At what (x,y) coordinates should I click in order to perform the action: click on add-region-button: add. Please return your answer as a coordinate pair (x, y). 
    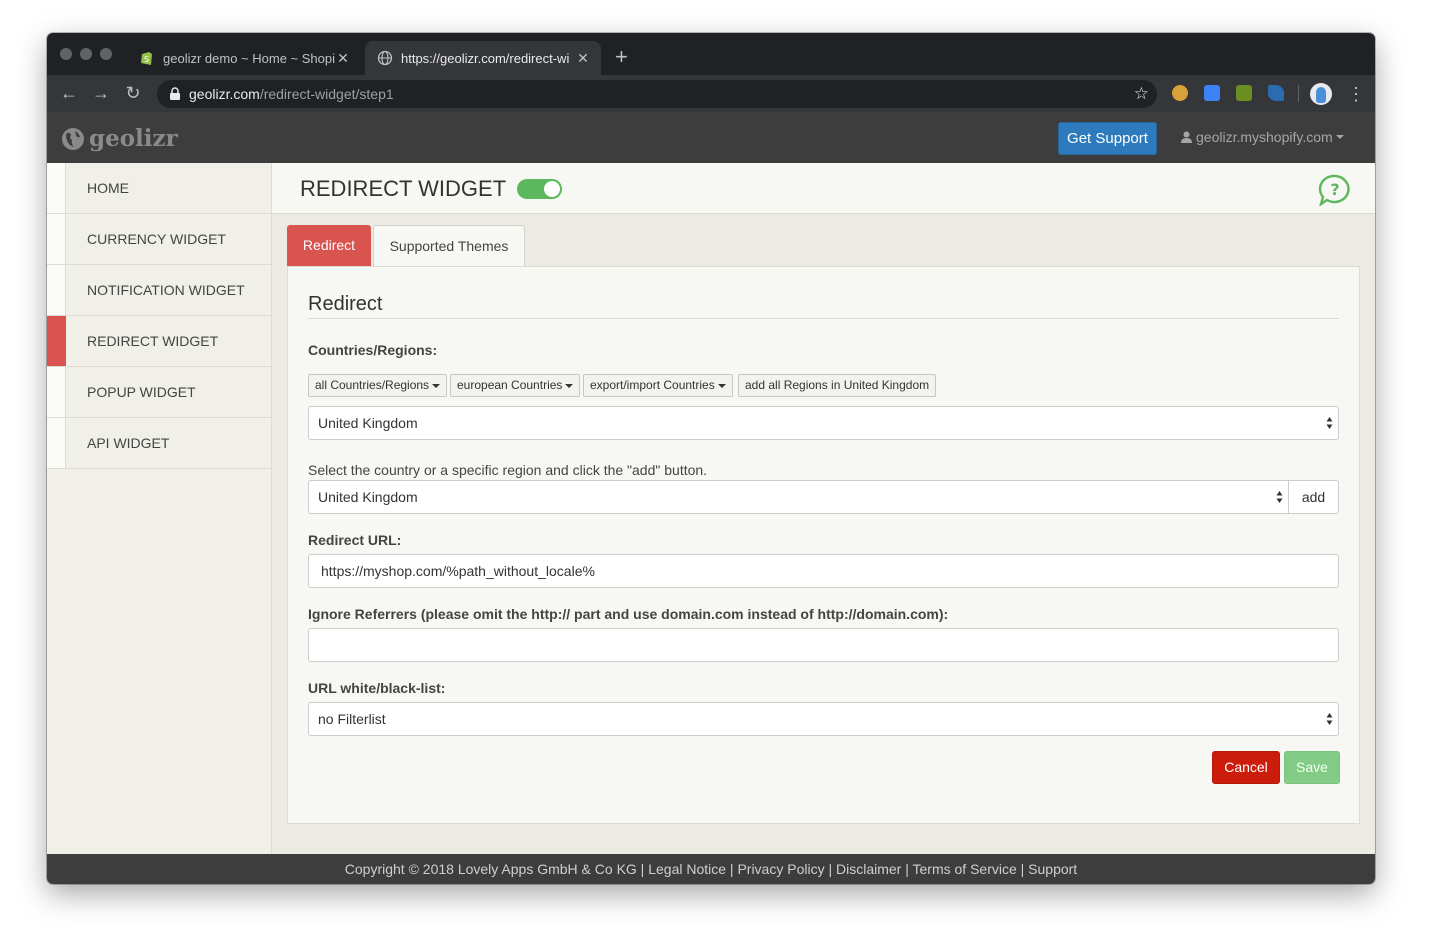
    Looking at the image, I should click on (1313, 497).